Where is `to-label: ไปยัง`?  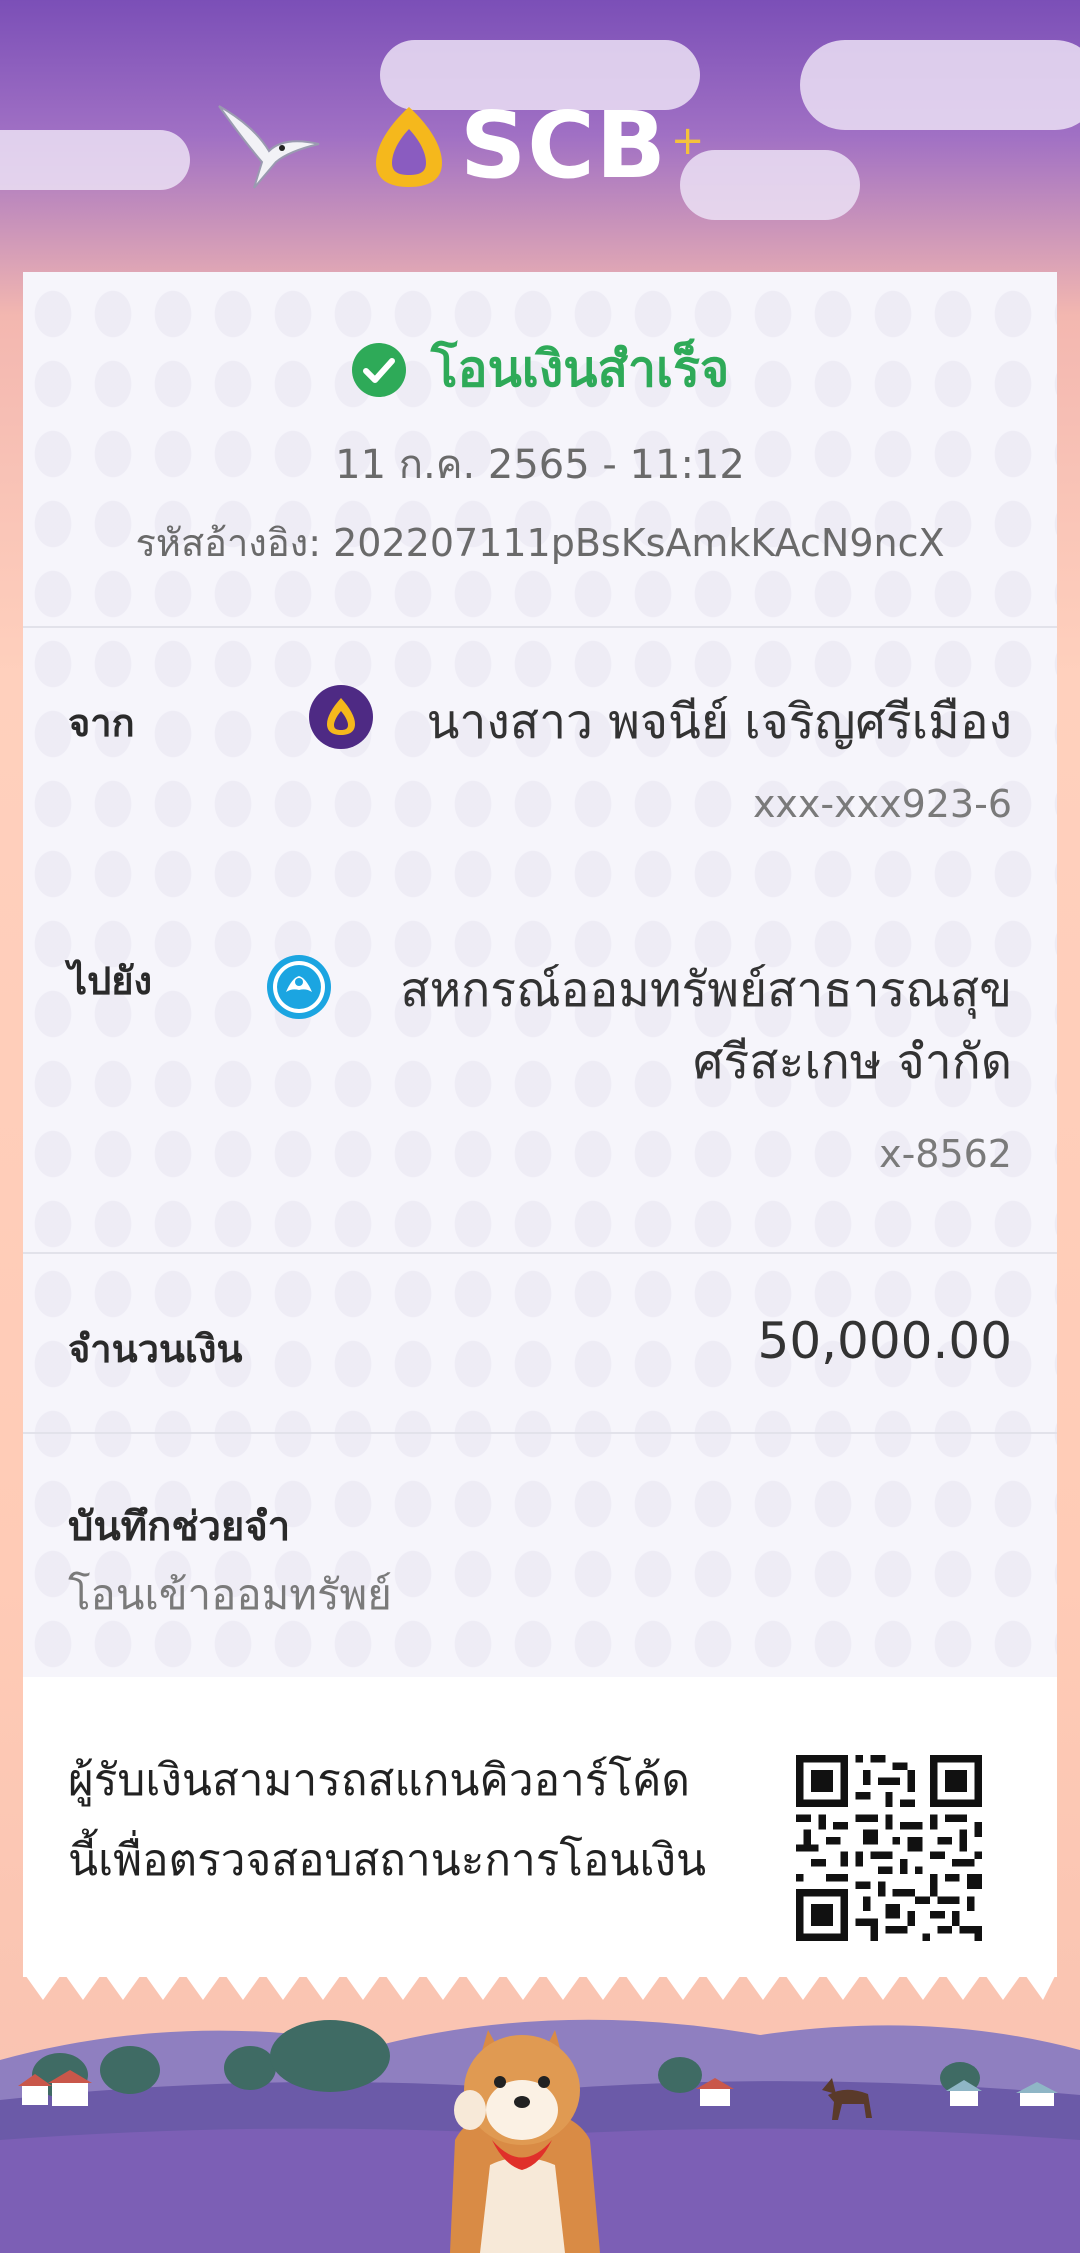
to-label: ไปยัง is located at coordinates (110, 981).